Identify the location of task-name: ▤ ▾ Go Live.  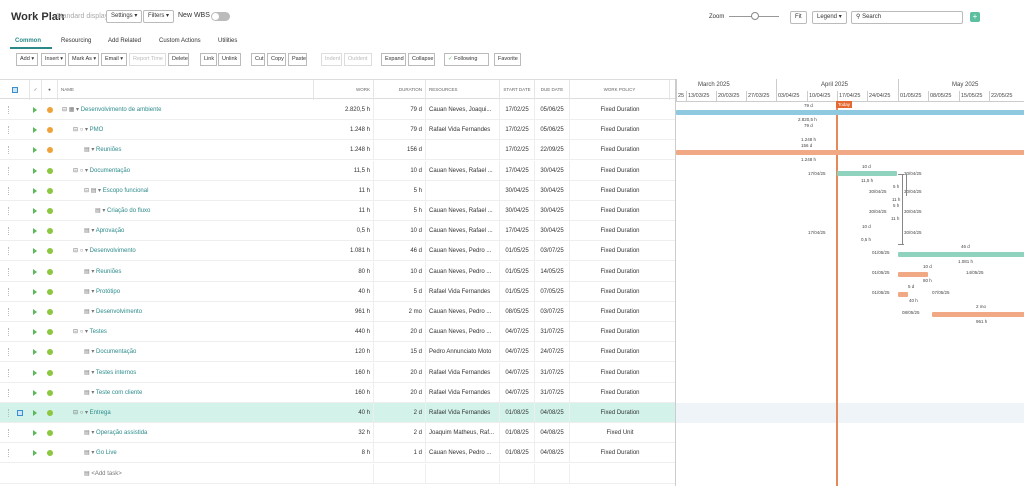
(100, 453).